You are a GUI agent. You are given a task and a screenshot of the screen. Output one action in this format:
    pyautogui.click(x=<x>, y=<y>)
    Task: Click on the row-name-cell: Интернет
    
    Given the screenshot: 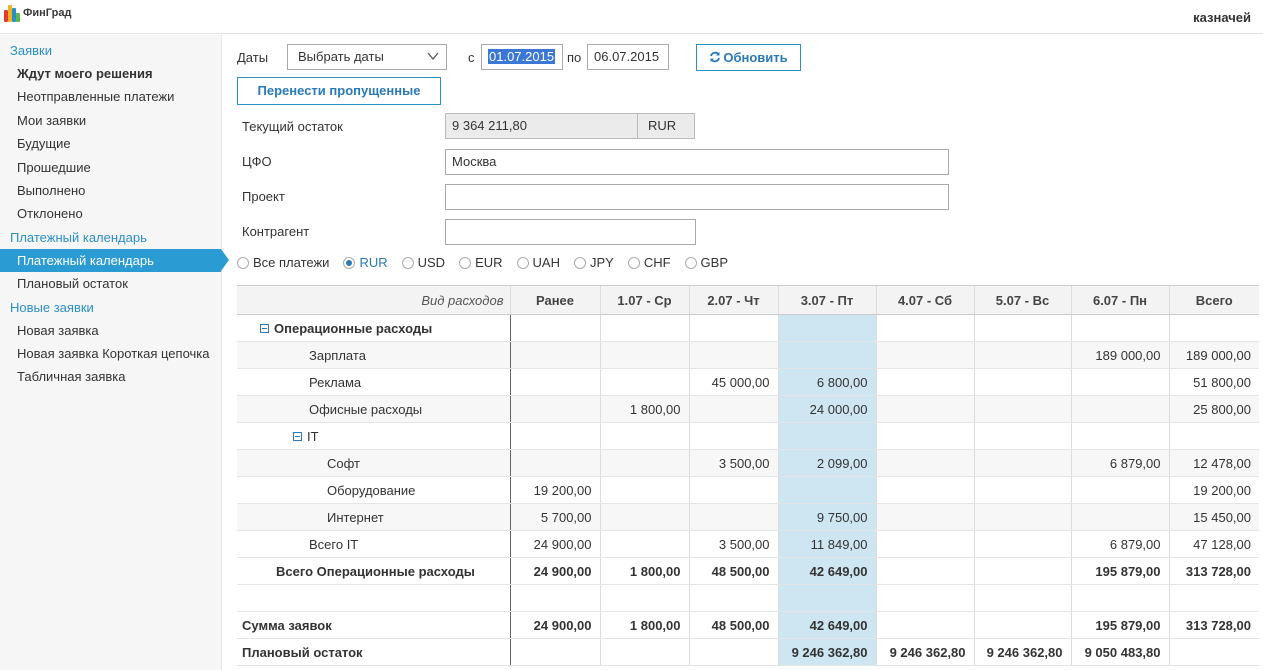 What is the action you would take?
    pyautogui.click(x=373, y=517)
    